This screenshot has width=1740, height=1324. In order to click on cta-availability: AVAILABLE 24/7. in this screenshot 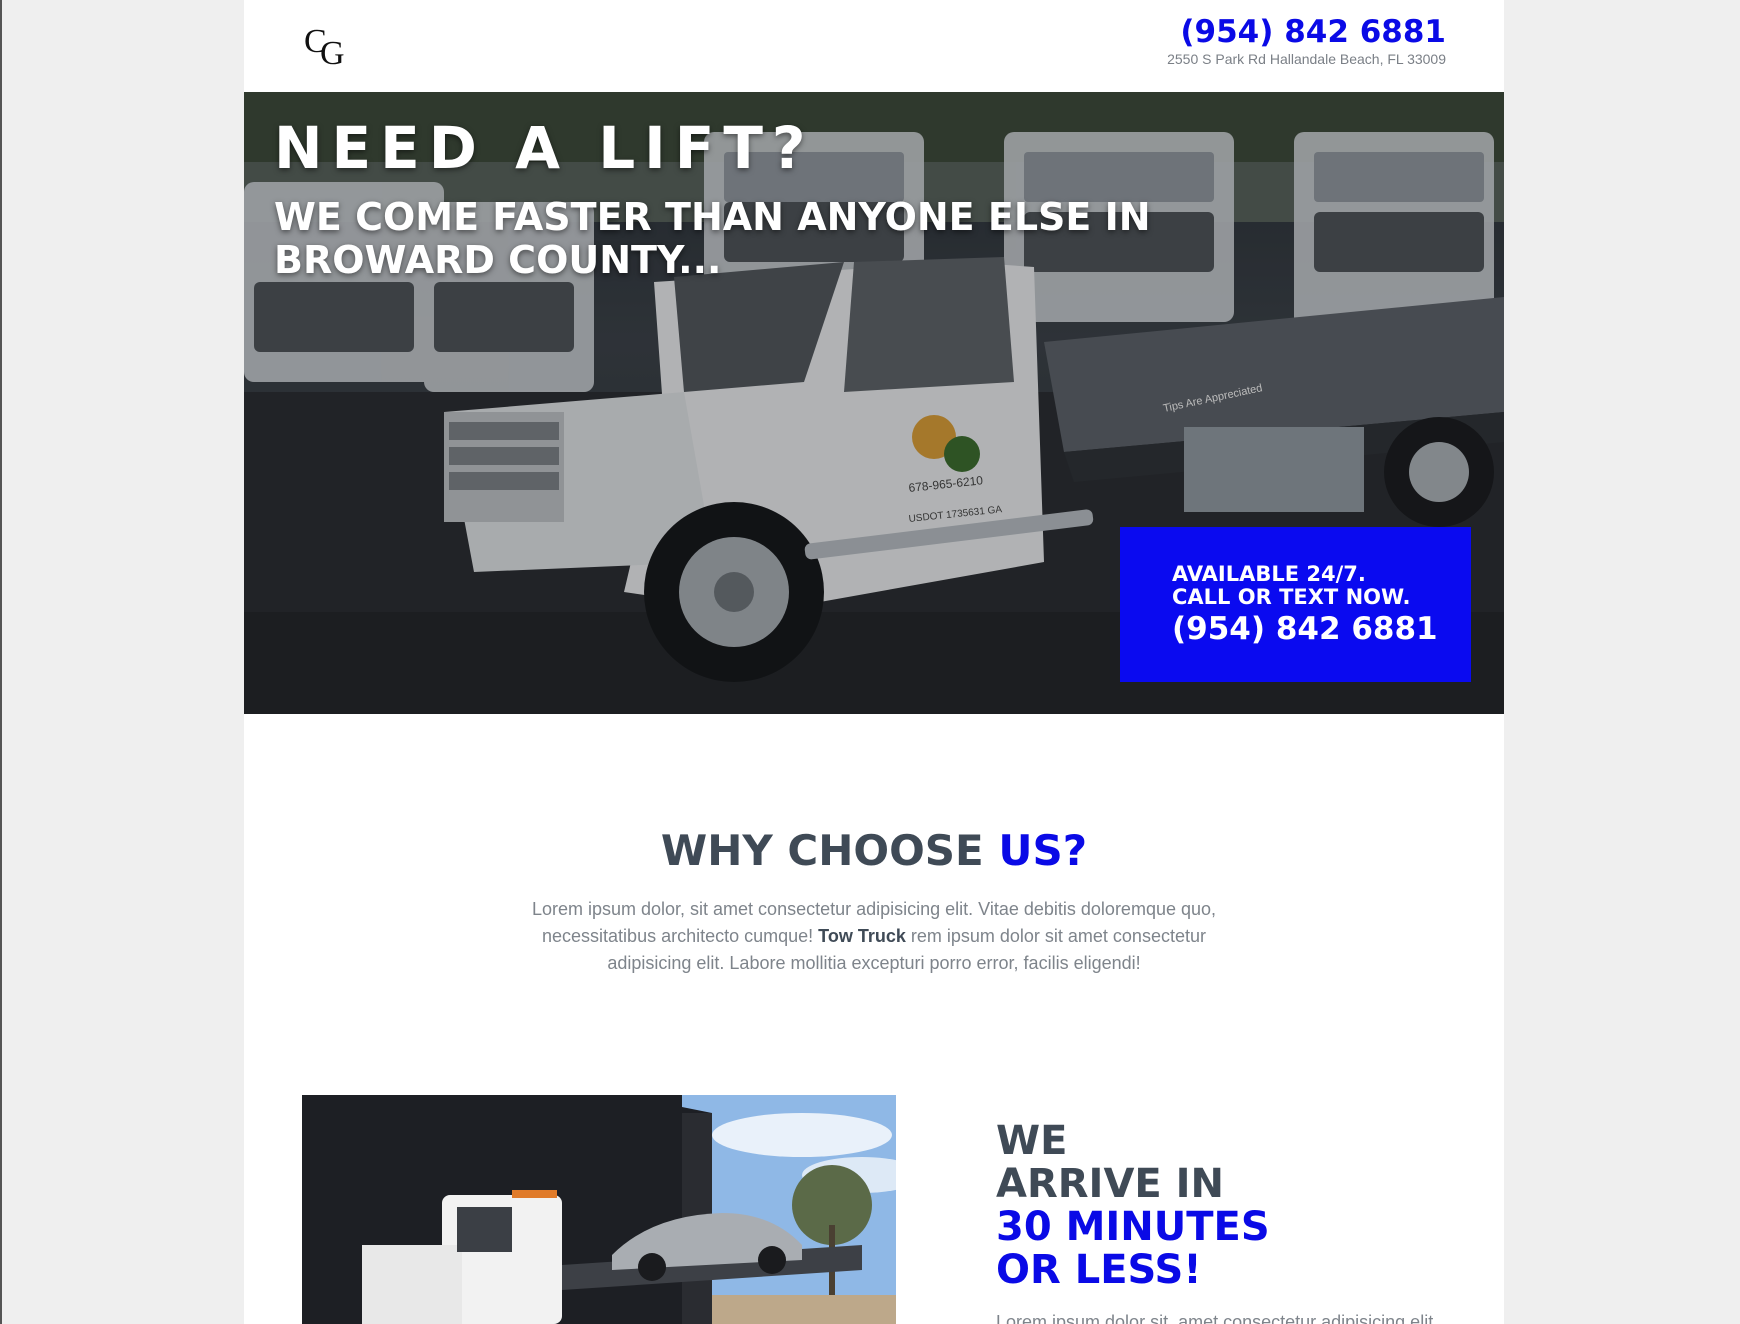, I will do `click(1269, 574)`.